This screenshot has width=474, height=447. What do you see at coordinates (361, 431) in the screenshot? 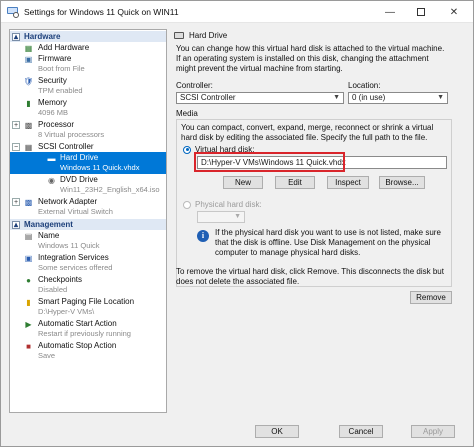
I see `cancel-button: Cancel` at bounding box center [361, 431].